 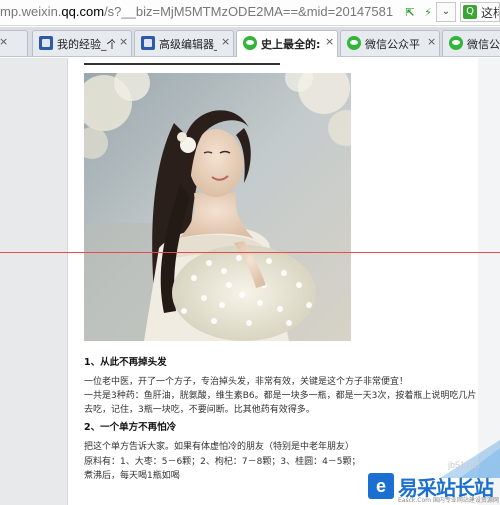 I want to click on tab-experience: 我的经验_个 ×, so click(x=82, y=43).